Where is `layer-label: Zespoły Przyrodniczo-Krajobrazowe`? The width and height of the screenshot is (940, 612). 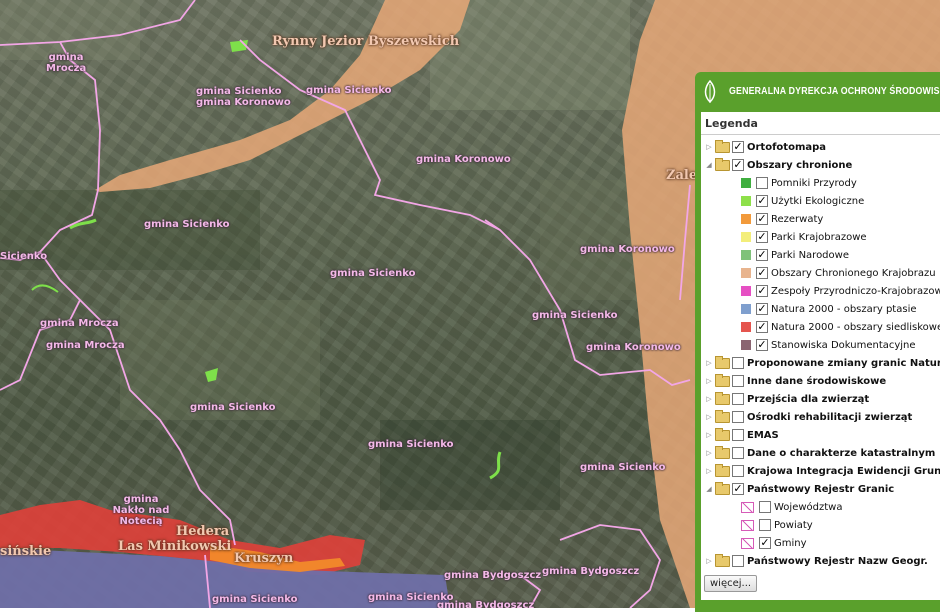
layer-label: Zespoły Przyrodniczo-Krajobrazowe is located at coordinates (855, 291).